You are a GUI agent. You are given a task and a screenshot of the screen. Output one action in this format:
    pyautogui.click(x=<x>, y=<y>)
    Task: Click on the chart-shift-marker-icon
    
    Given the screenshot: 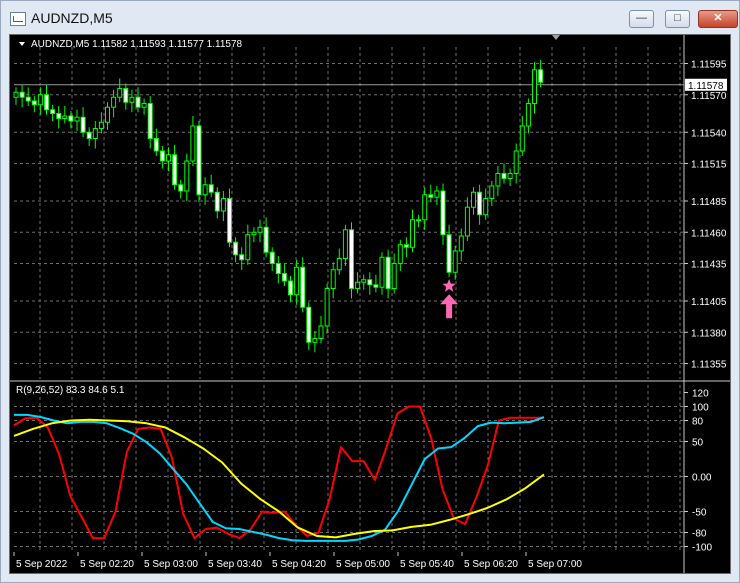 What is the action you would take?
    pyautogui.click(x=556, y=37)
    